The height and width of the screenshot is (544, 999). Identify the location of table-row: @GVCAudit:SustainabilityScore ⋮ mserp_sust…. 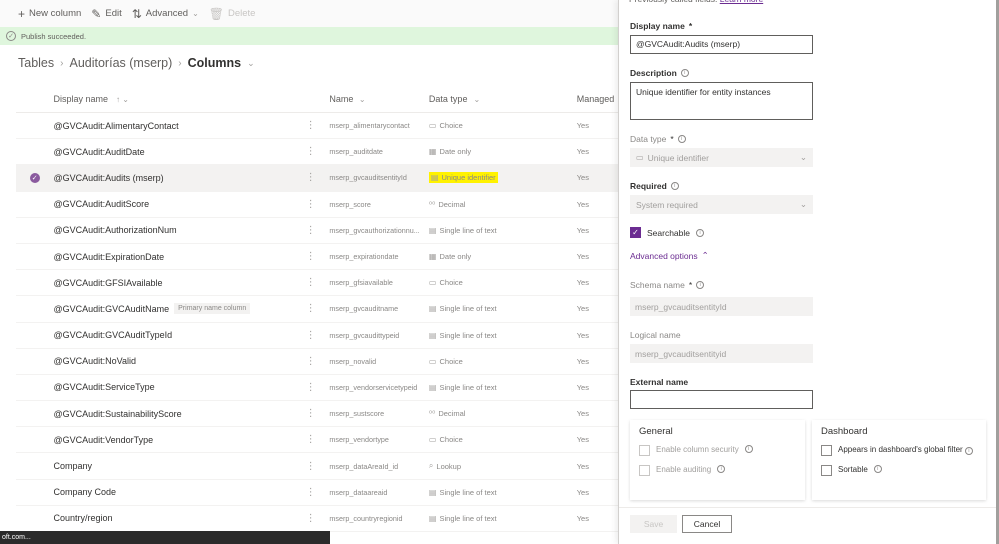
(318, 414).